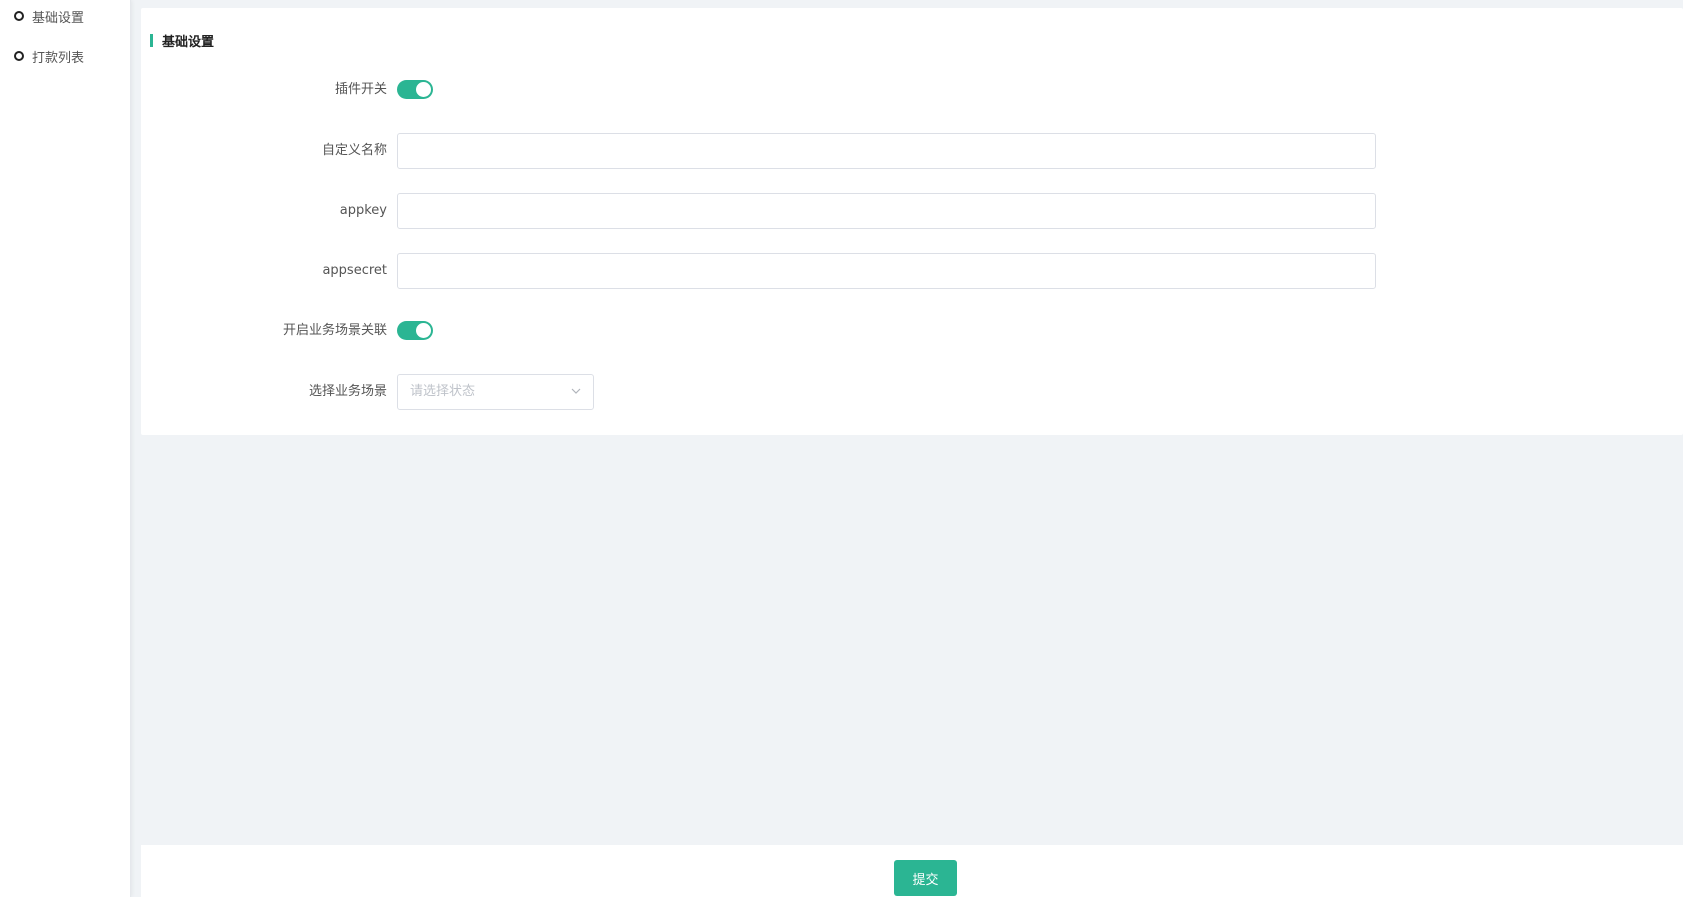 Image resolution: width=1683 pixels, height=897 pixels. I want to click on sidebar-item-basic-settings: 基础设置, so click(49, 16).